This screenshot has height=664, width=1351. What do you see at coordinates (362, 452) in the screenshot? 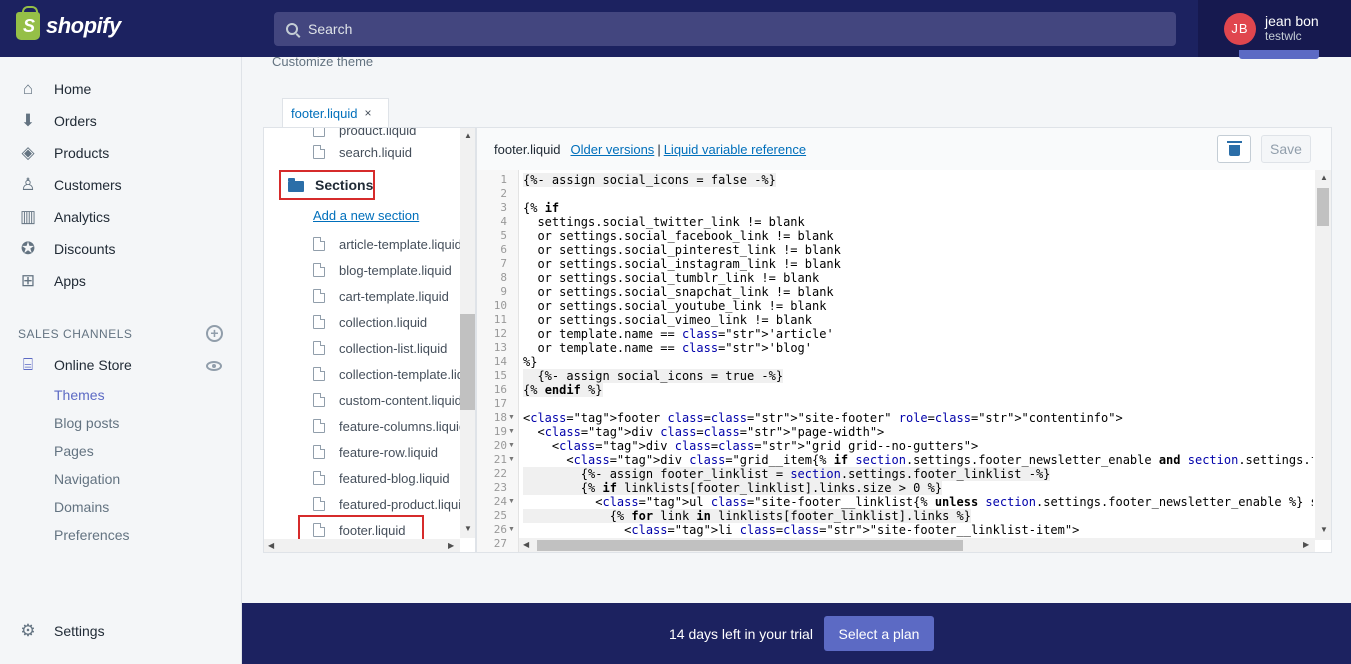
I see `tree-file: feature-row.liquid` at bounding box center [362, 452].